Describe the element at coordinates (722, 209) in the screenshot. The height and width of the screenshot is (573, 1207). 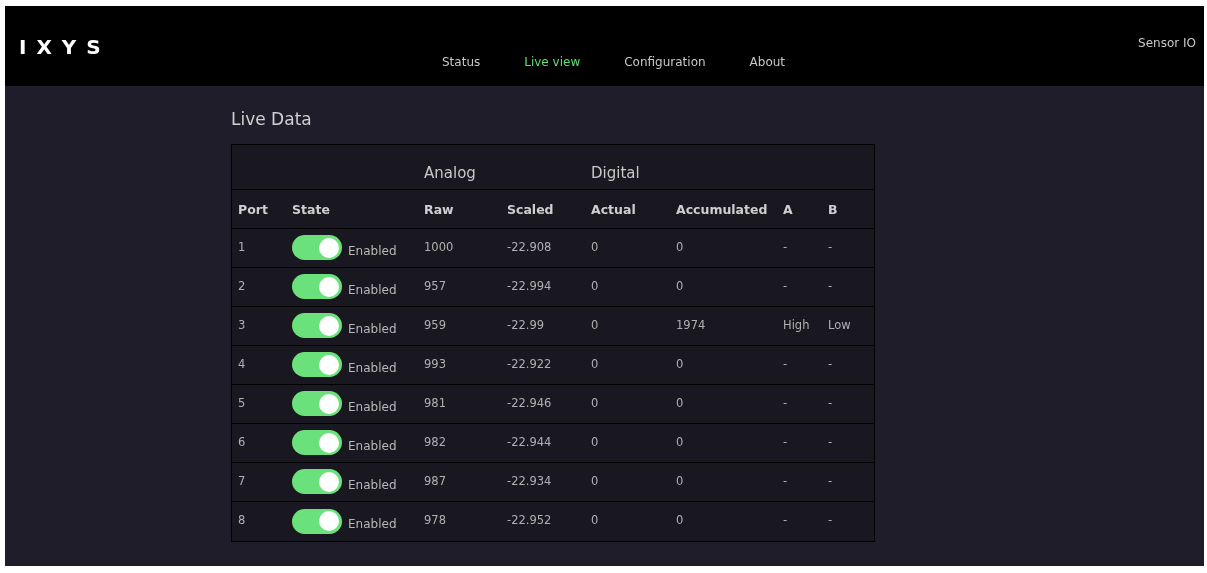
I see `column-header: Accumulated` at that location.